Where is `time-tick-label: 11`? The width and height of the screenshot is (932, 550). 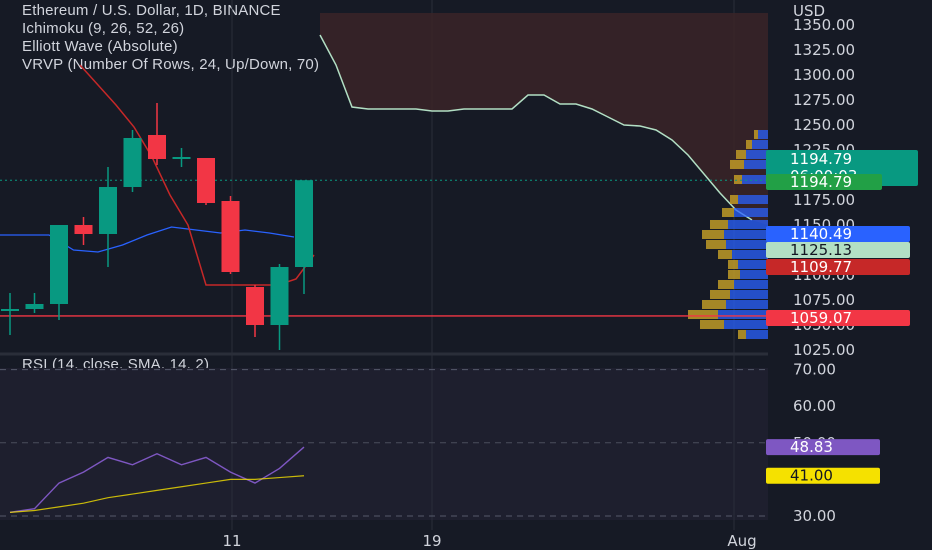 time-tick-label: 11 is located at coordinates (231, 541).